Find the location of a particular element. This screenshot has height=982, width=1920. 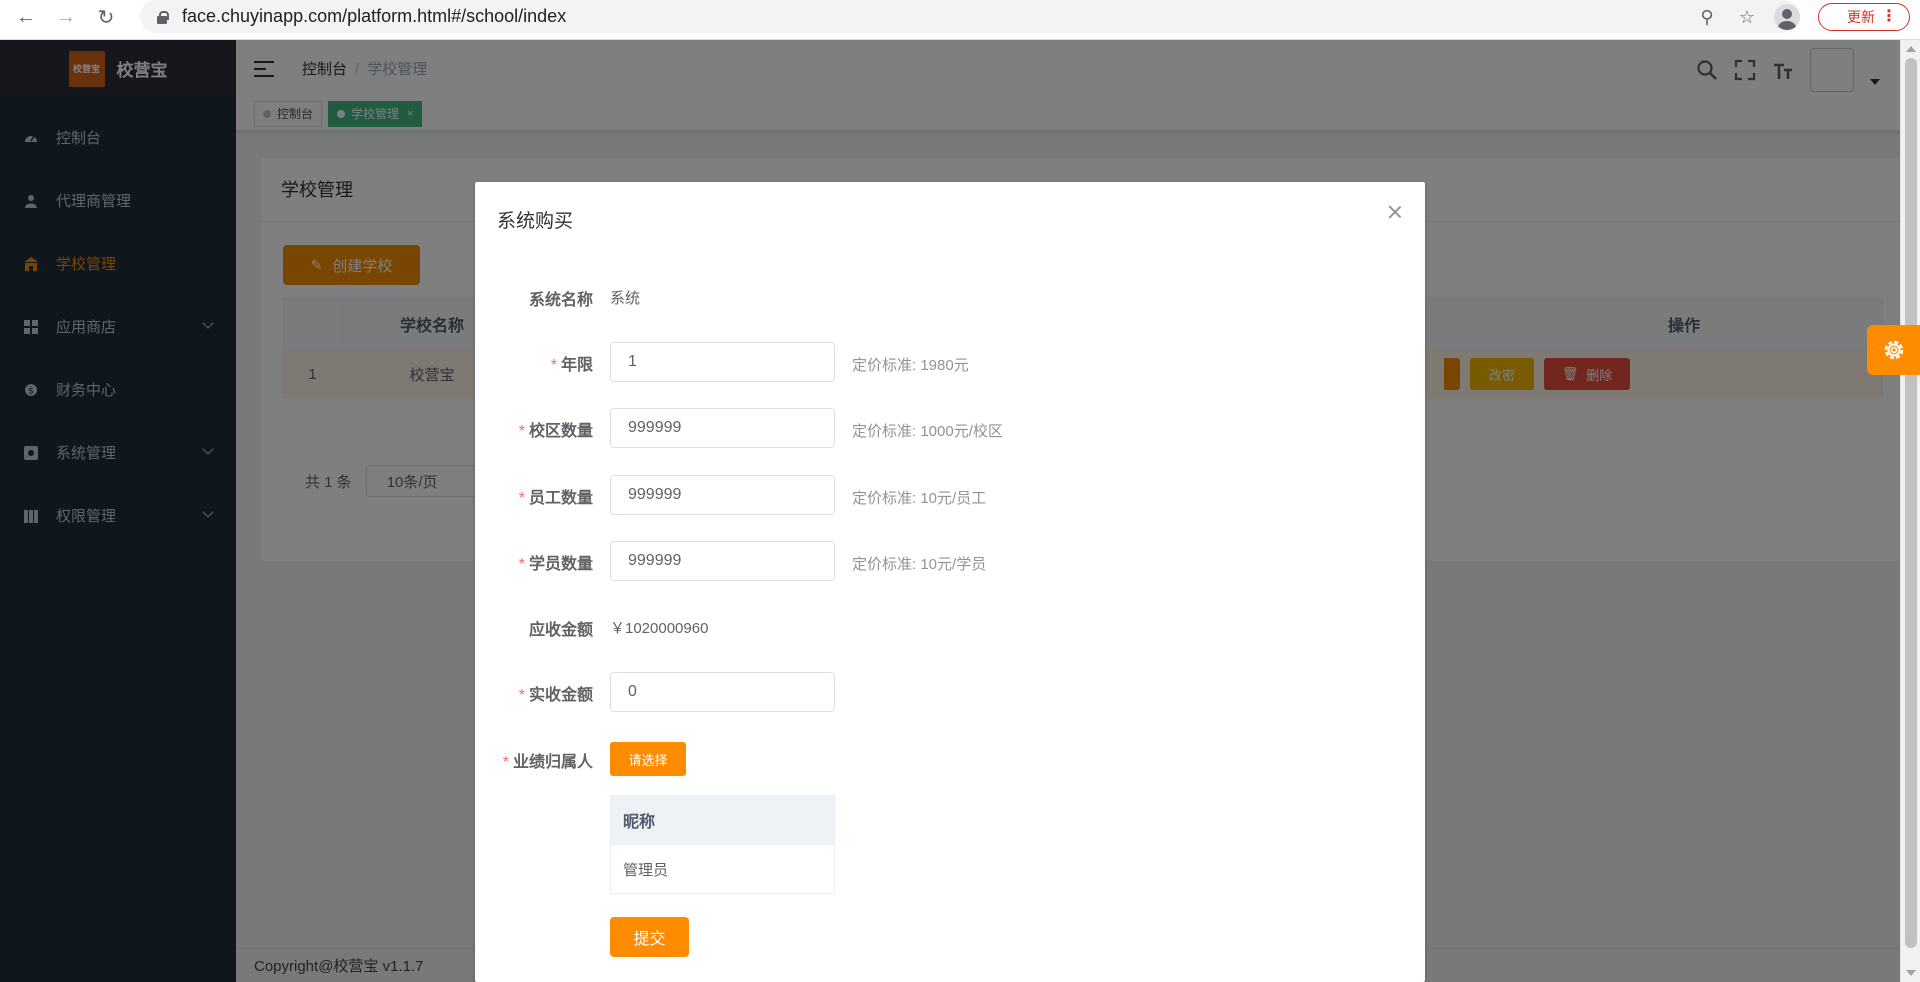

campus-count-input: 999999 is located at coordinates (722, 428).